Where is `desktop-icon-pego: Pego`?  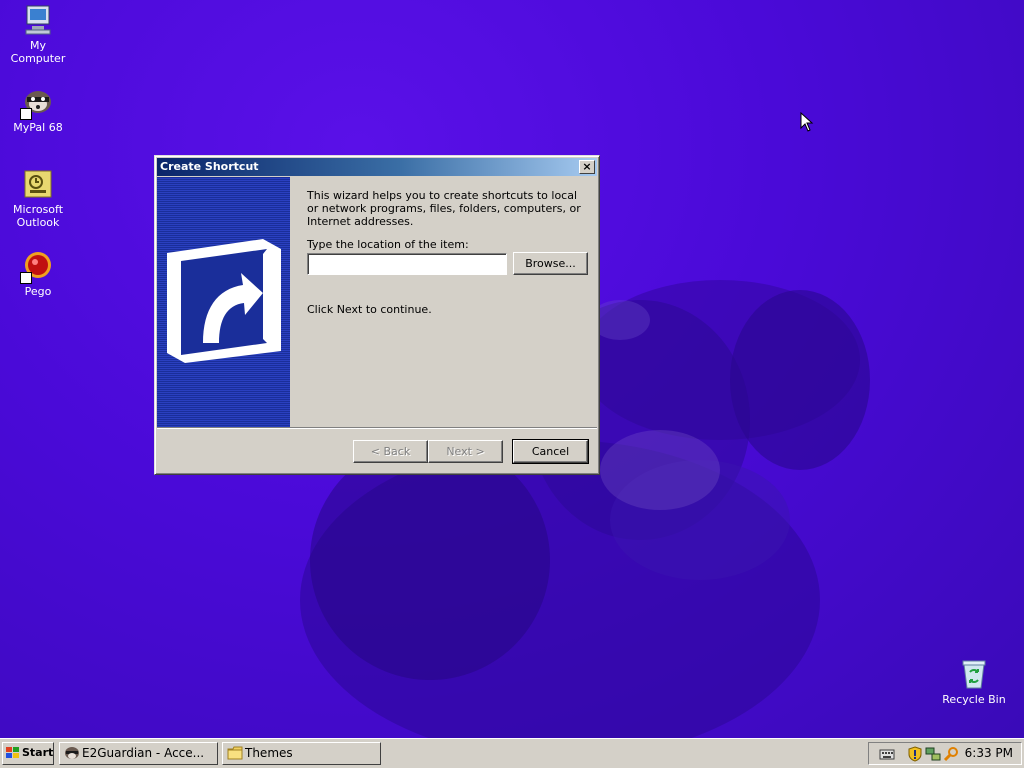 desktop-icon-pego: Pego is located at coordinates (38, 274).